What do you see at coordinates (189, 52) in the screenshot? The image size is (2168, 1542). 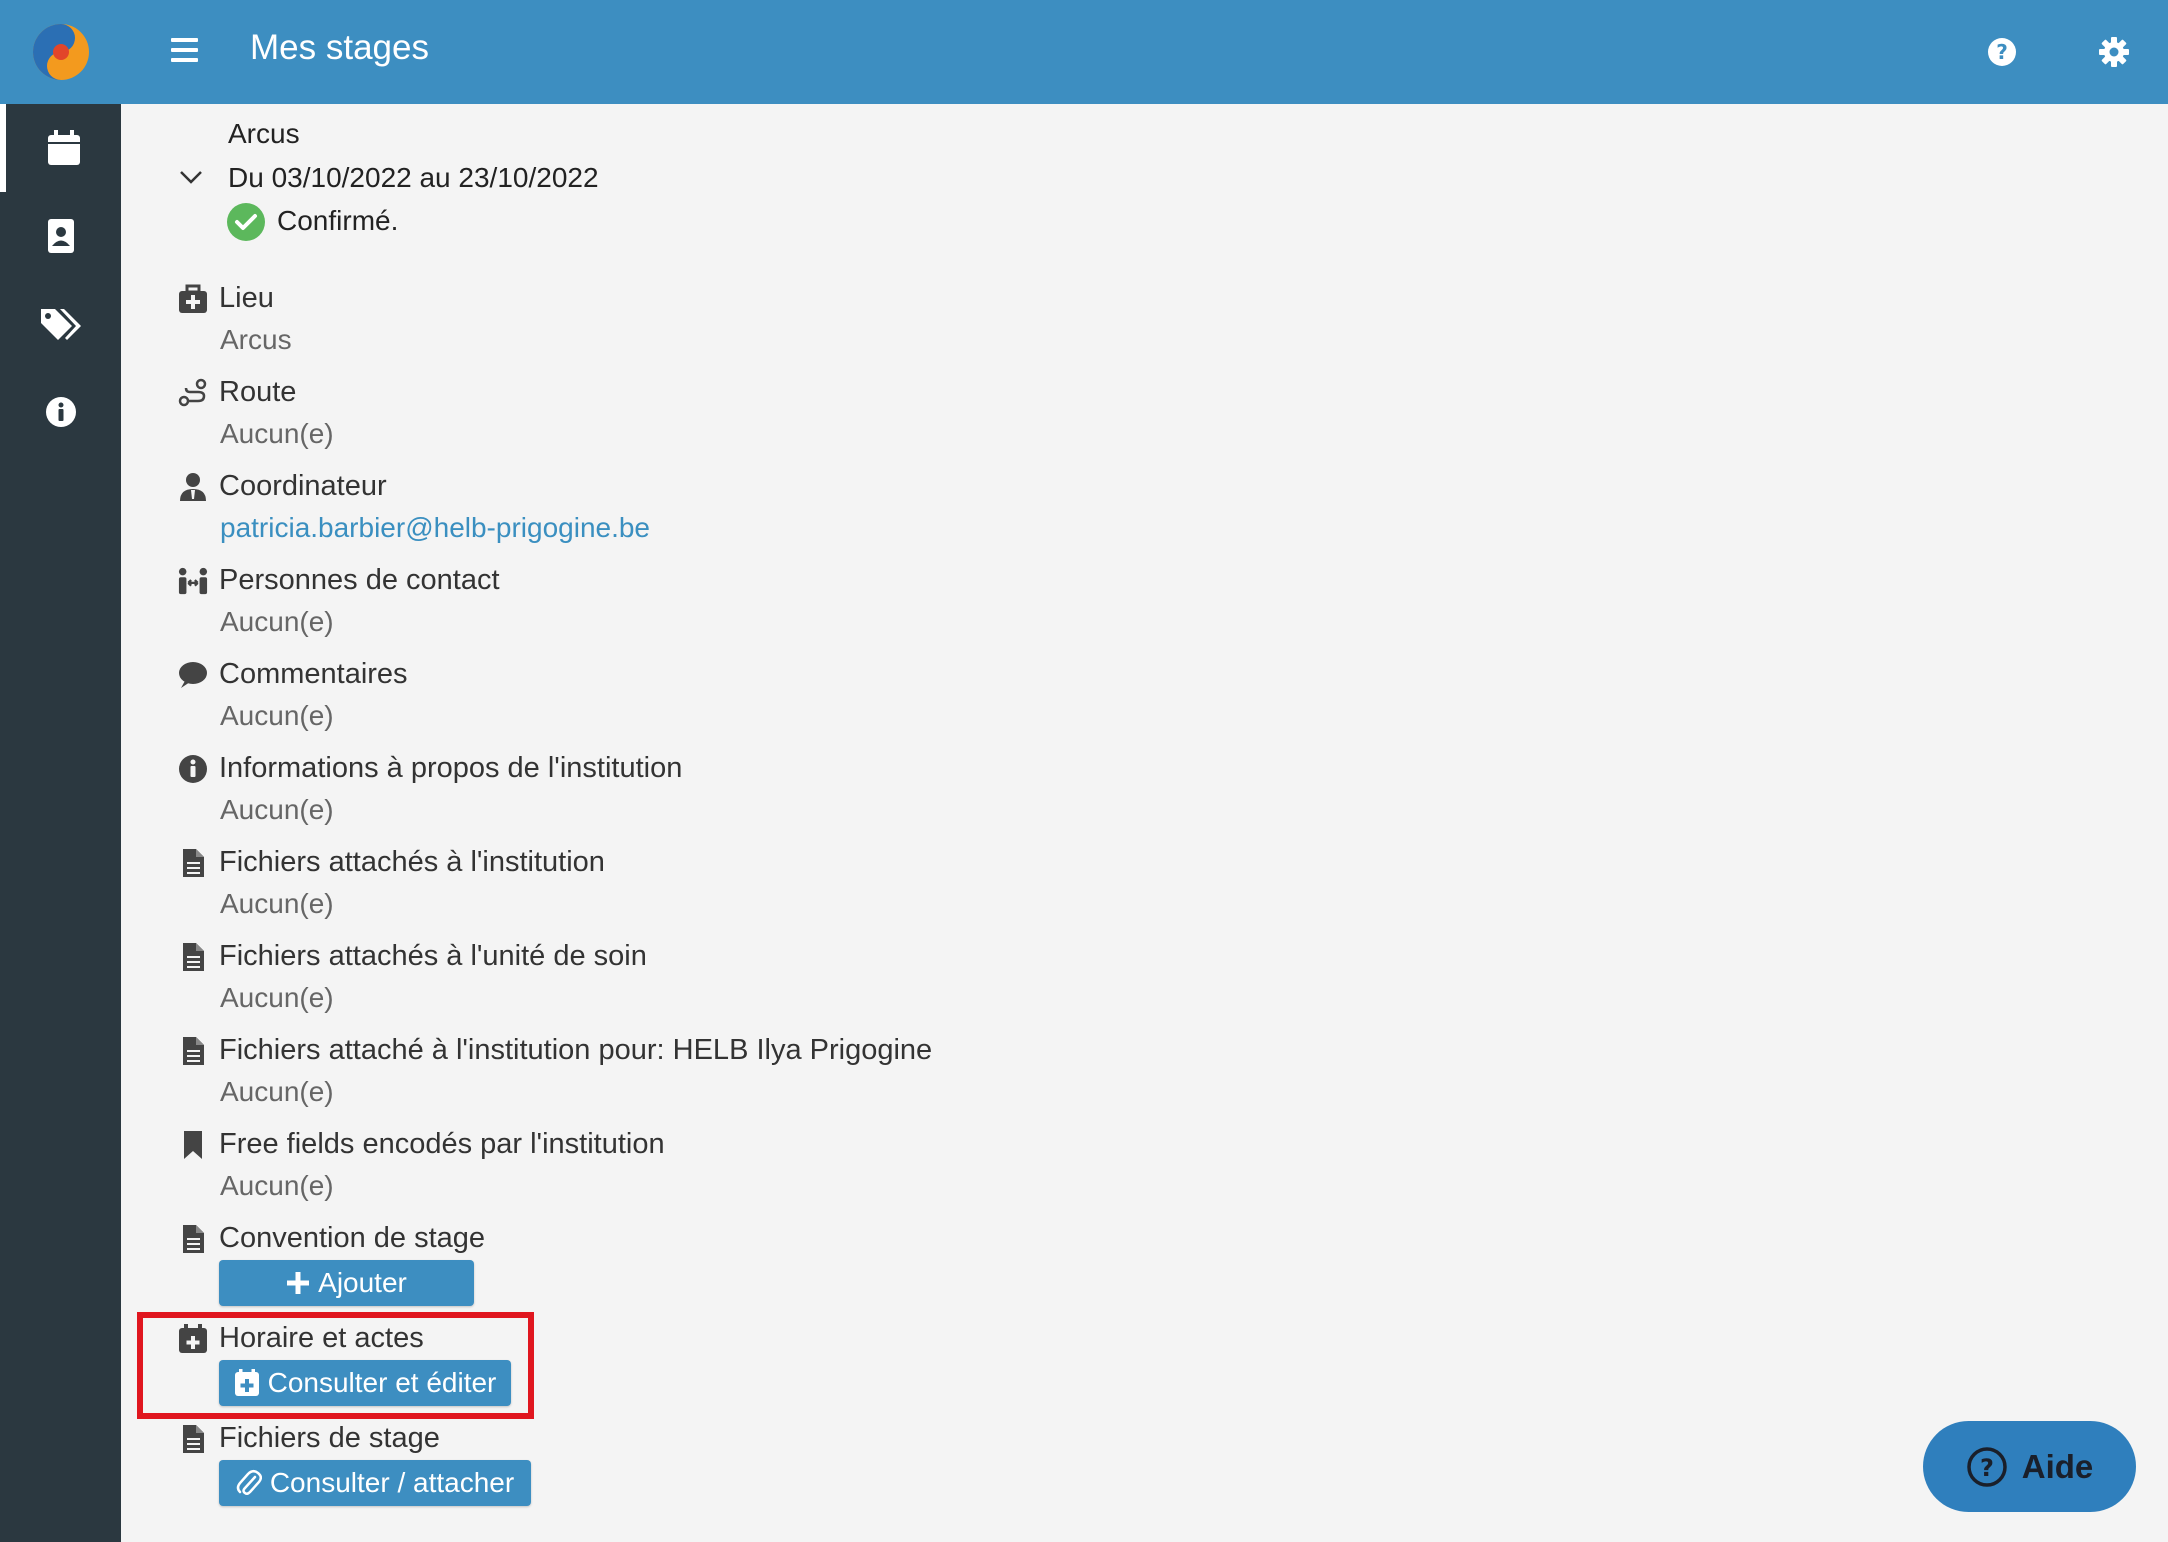 I see `menu-icon` at bounding box center [189, 52].